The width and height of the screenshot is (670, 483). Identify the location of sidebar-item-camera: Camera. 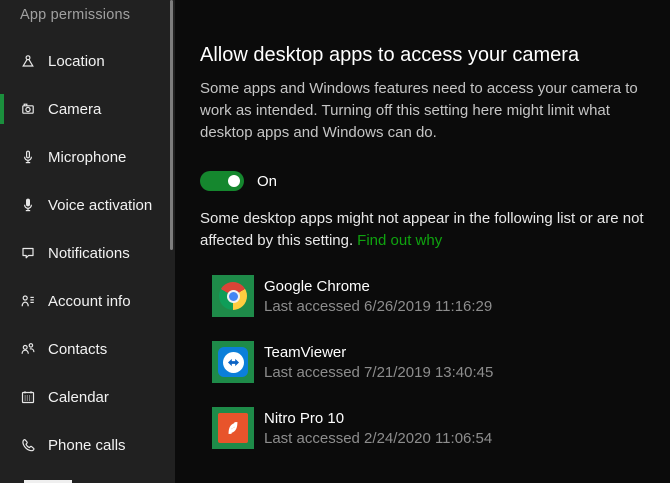
(87, 109).